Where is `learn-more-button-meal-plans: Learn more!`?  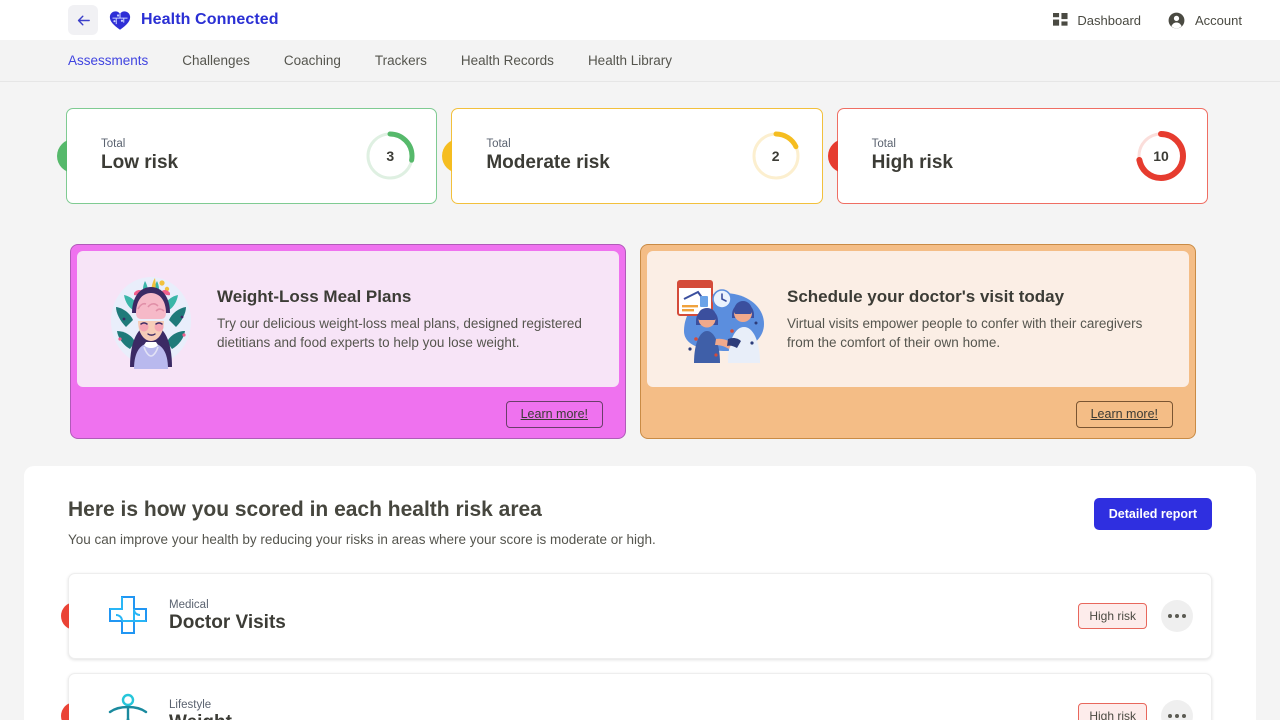
learn-more-button-meal-plans: Learn more! is located at coordinates (554, 414).